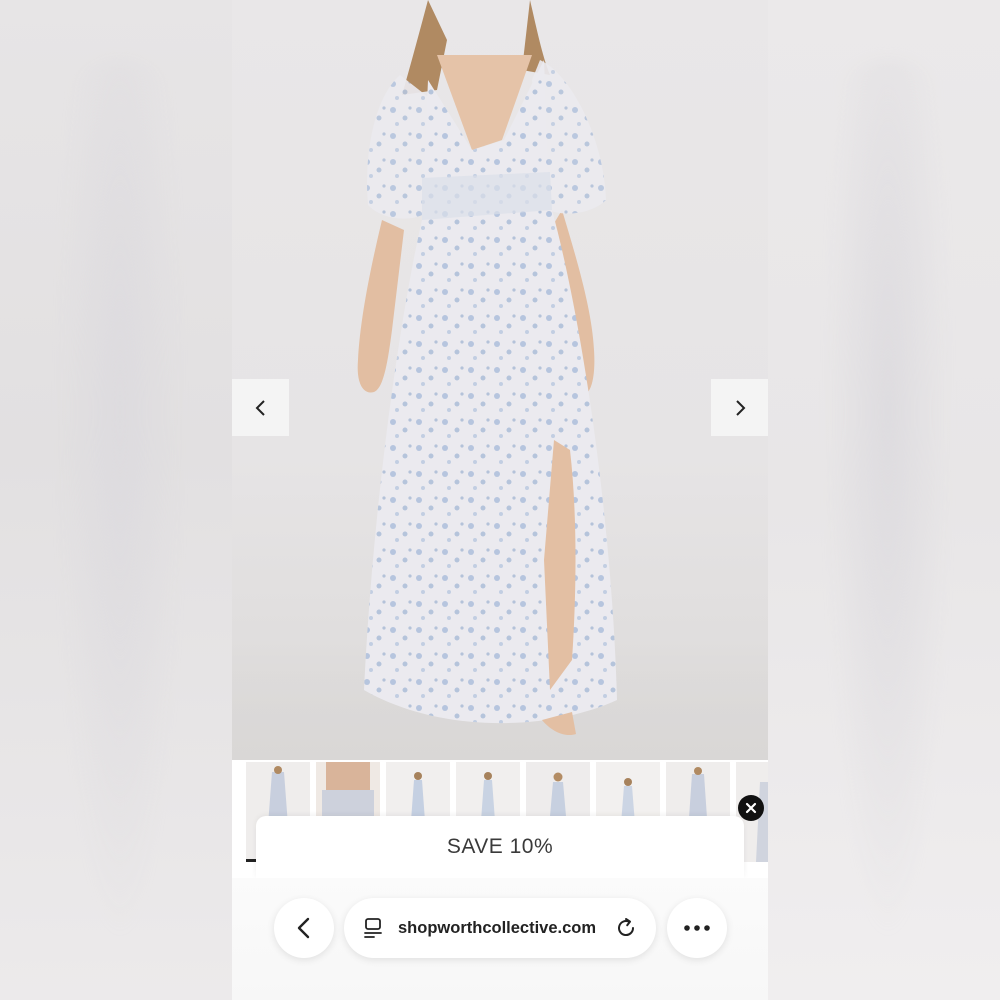 This screenshot has height=1000, width=1000. I want to click on browser-toolbar: shopworthcollective.com, so click(500, 939).